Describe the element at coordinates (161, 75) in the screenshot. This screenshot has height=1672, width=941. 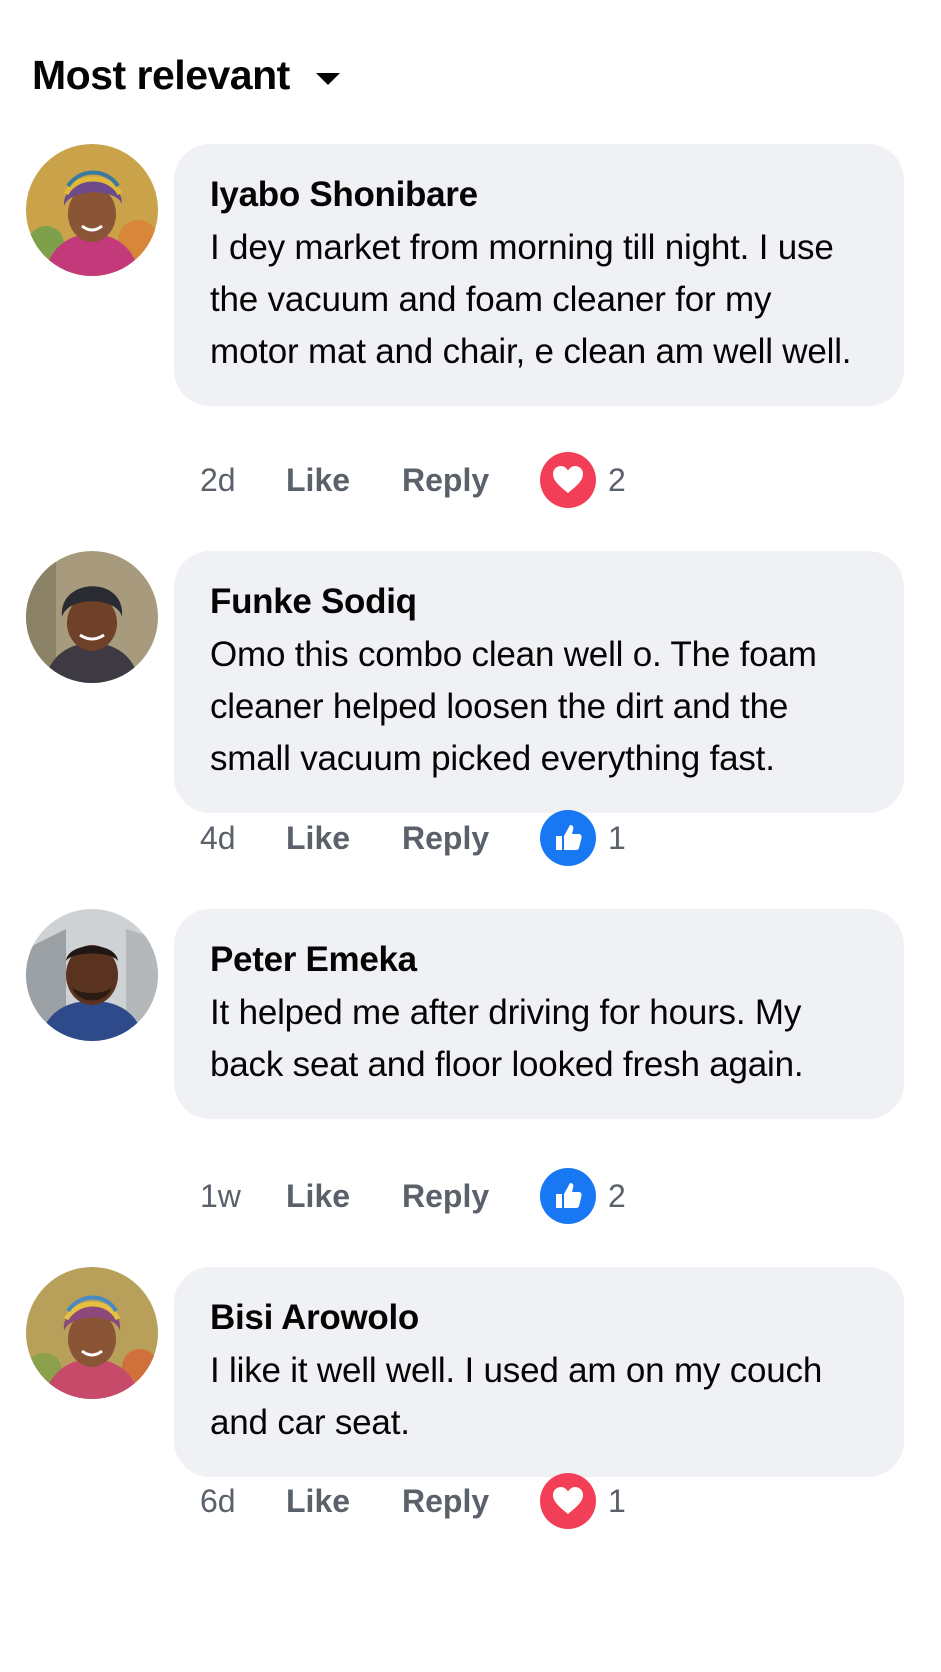
I see `sort-label: Most relevant` at that location.